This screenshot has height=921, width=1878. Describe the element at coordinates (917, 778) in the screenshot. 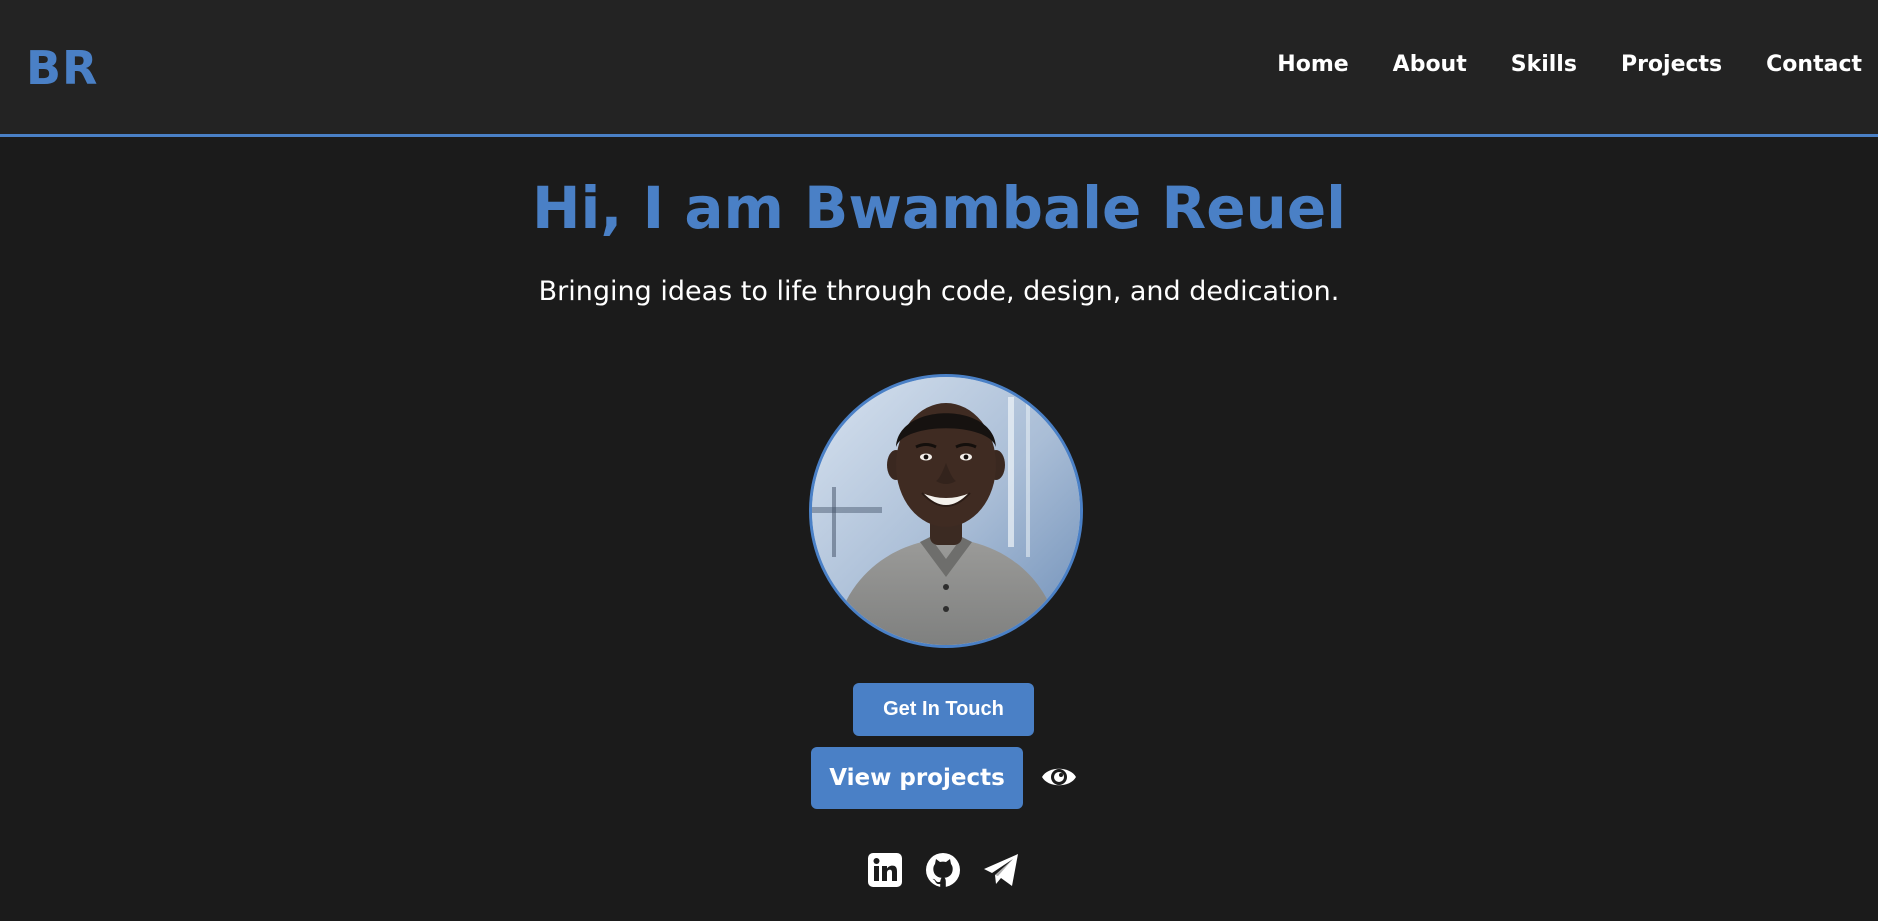

I see `view-projects-button: View projects` at that location.